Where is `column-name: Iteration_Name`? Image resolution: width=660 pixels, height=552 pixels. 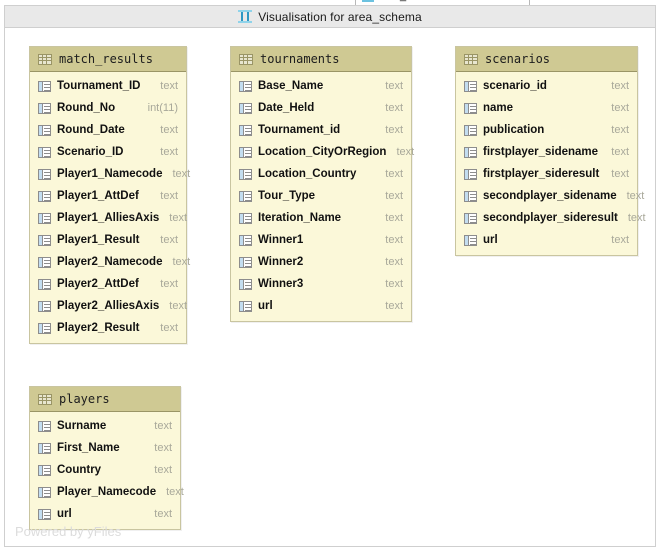 column-name: Iteration_Name is located at coordinates (300, 218).